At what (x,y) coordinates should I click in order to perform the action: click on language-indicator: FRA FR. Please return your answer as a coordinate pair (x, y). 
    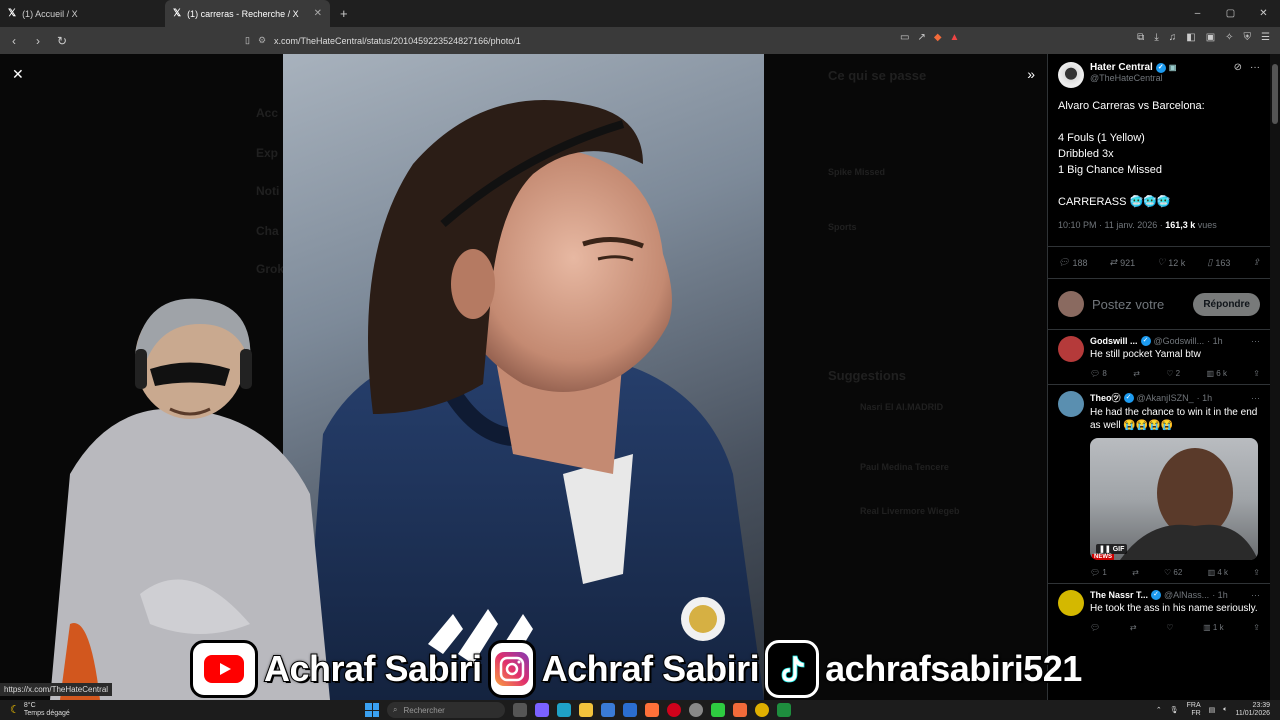
    Looking at the image, I should click on (1194, 710).